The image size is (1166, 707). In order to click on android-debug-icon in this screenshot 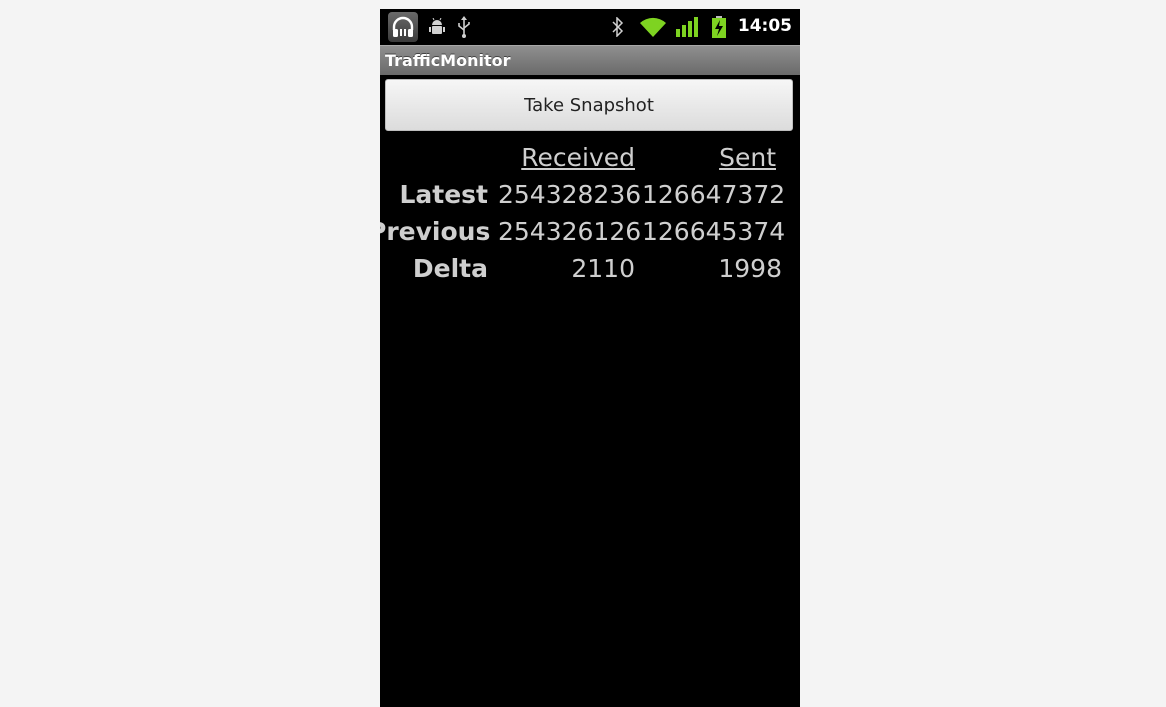, I will do `click(437, 28)`.